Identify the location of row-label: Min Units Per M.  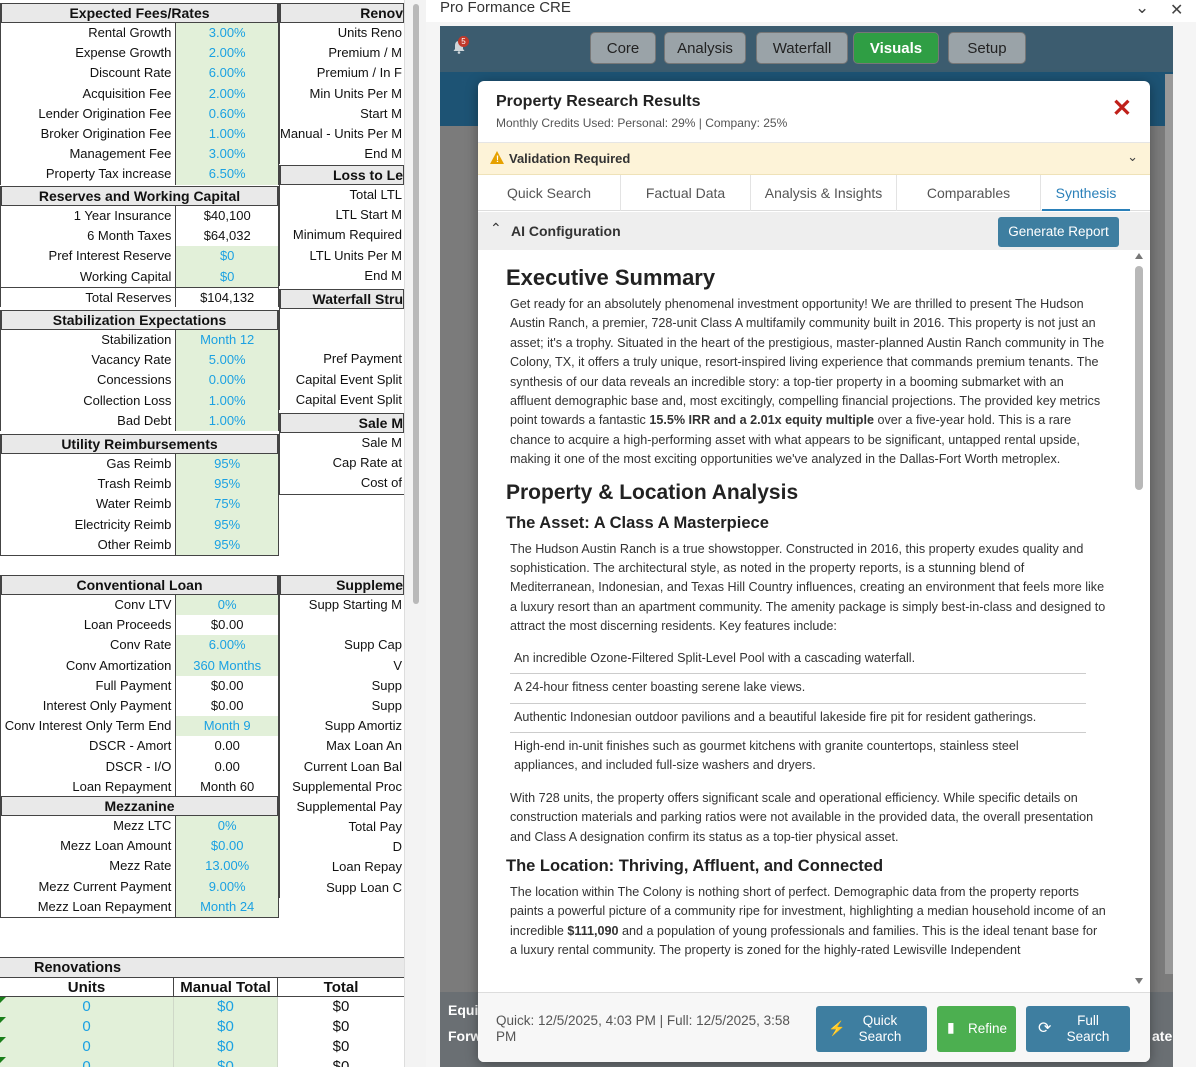
(355, 93).